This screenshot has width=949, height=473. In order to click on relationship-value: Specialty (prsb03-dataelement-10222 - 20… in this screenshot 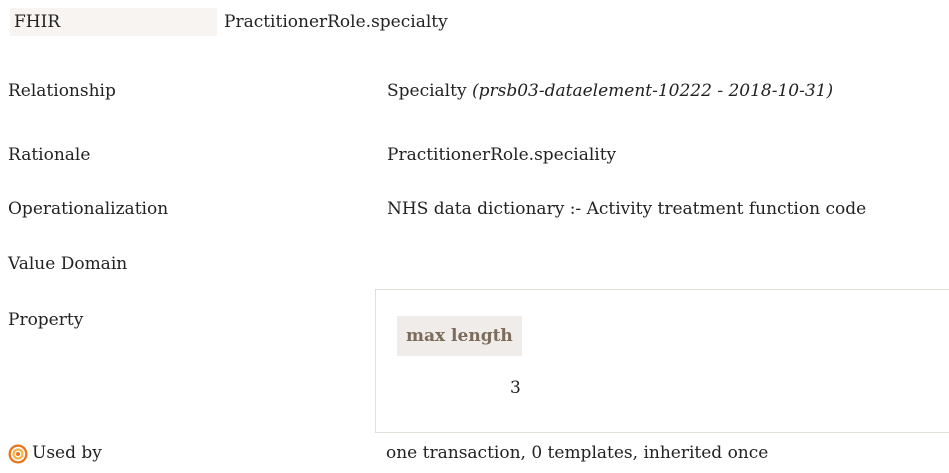, I will do `click(610, 91)`.